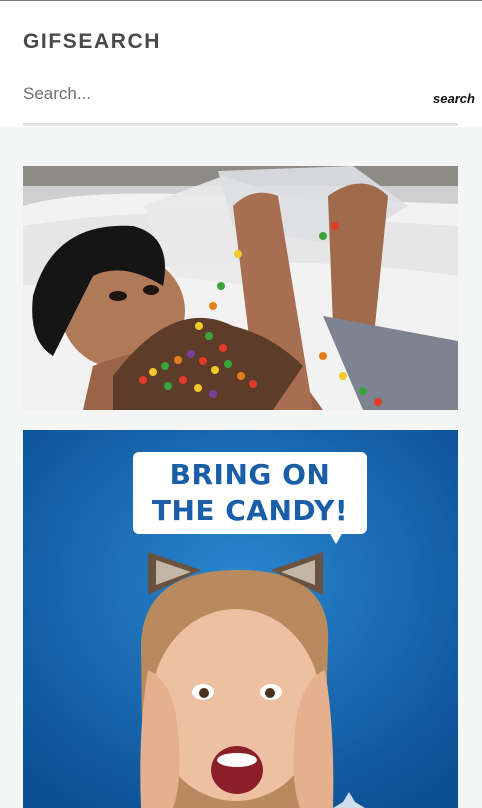 The height and width of the screenshot is (808, 482). Describe the element at coordinates (250, 510) in the screenshot. I see `gif-caption-line-2: THE CANDY!` at that location.